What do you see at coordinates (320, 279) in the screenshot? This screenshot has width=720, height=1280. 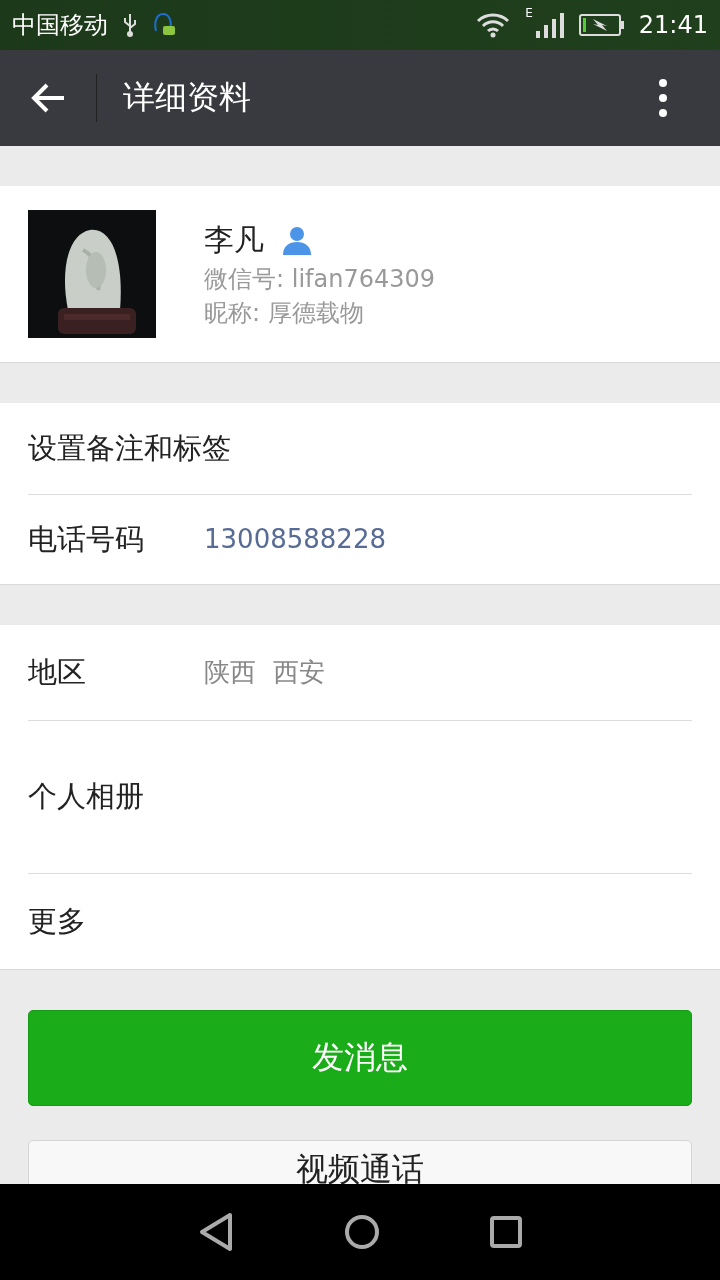 I see `wechat-id: 微信号: lifan764309` at bounding box center [320, 279].